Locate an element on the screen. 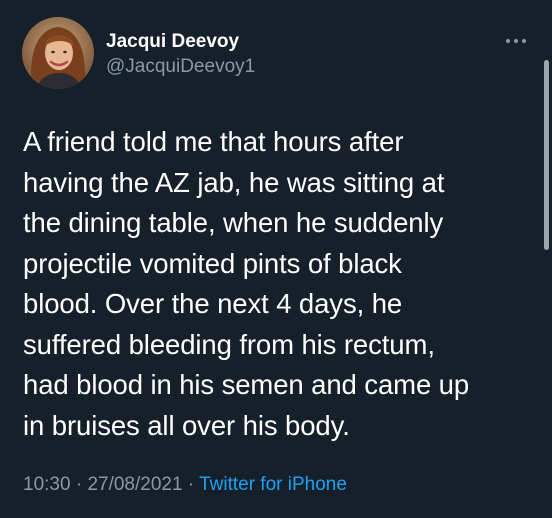 Image resolution: width=552 pixels, height=518 pixels. avatar is located at coordinates (58, 53).